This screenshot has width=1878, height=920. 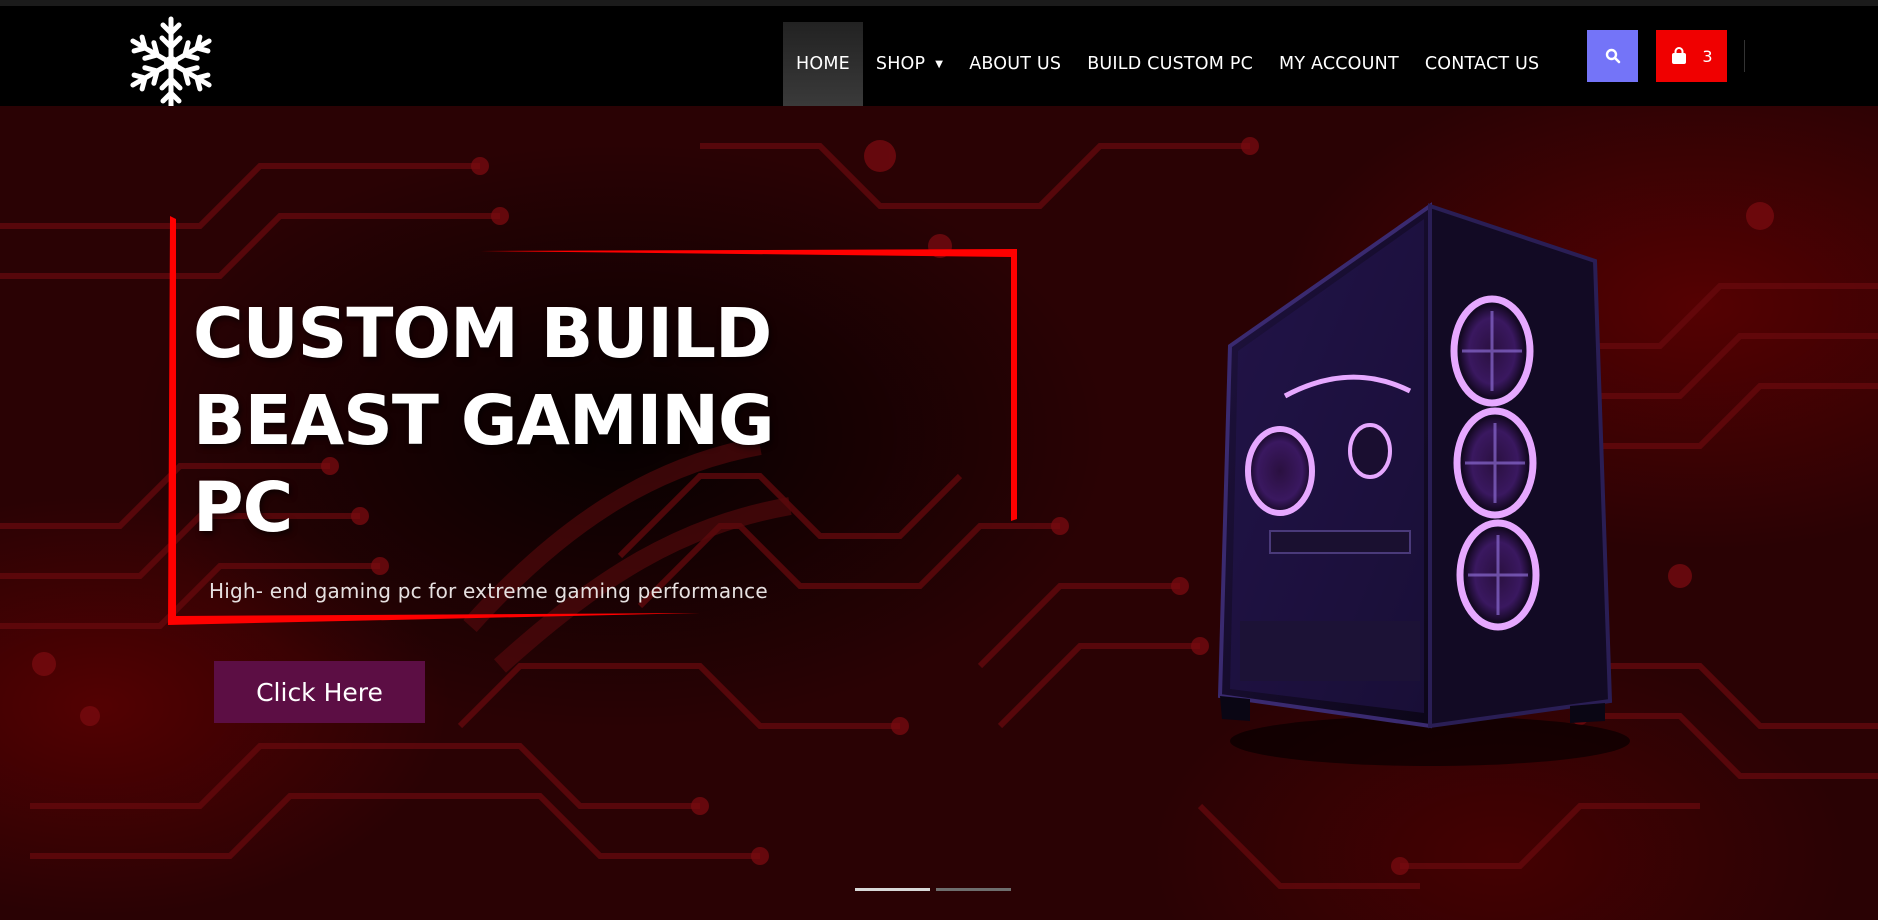 I want to click on nav-item-my-account: MY ACCOUNT, so click(x=1339, y=64).